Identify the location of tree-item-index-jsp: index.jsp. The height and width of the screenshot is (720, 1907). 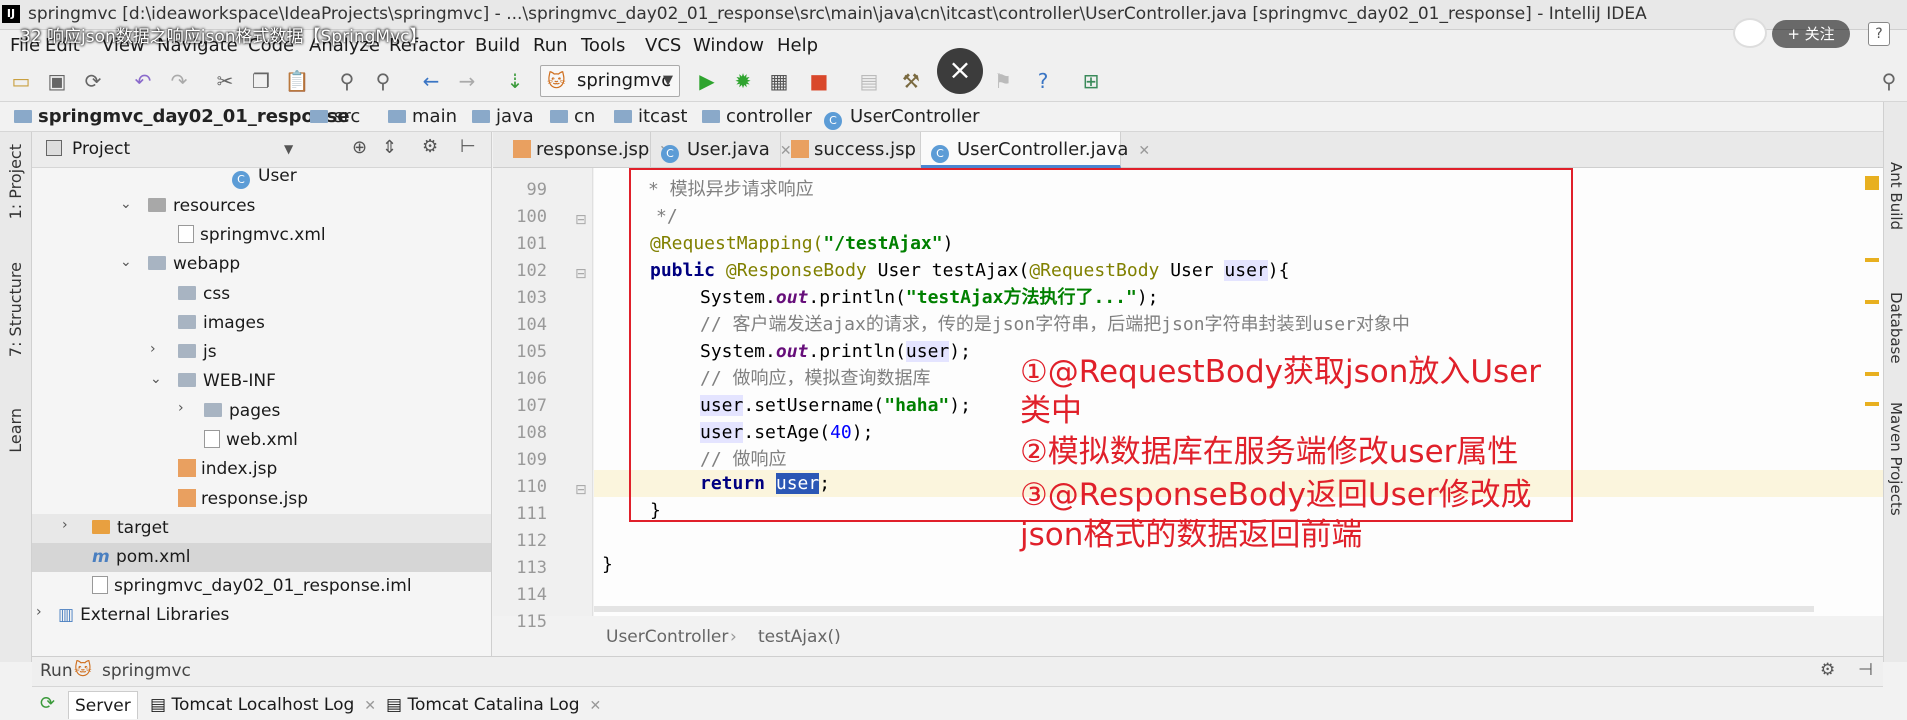
(227, 469).